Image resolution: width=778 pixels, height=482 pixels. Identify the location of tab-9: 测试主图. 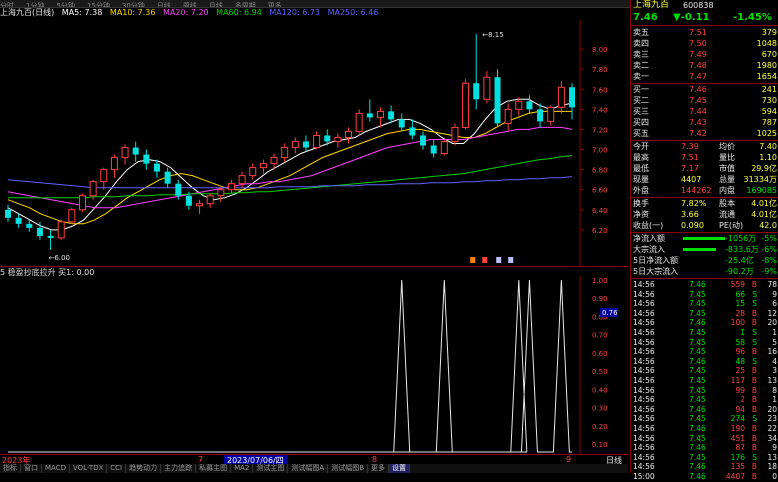
(271, 468).